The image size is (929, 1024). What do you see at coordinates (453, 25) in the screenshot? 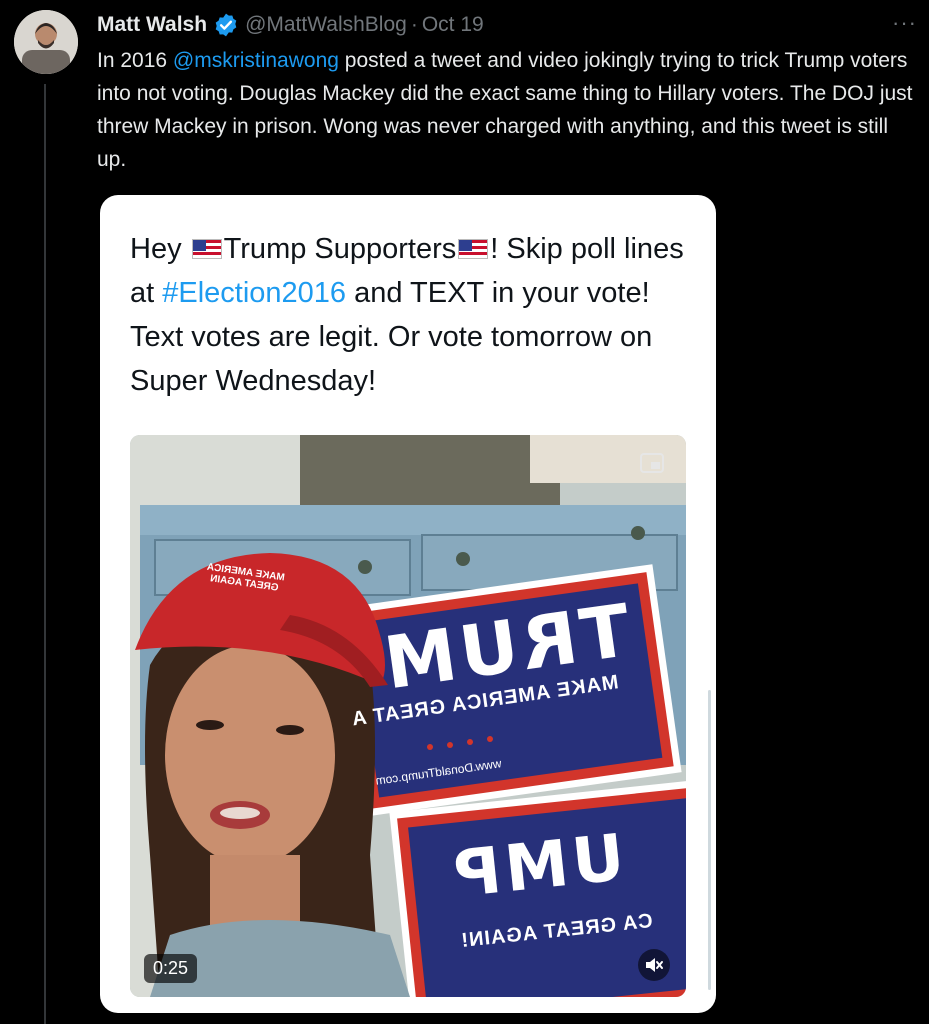
I see `tweet-date: Oct 19` at bounding box center [453, 25].